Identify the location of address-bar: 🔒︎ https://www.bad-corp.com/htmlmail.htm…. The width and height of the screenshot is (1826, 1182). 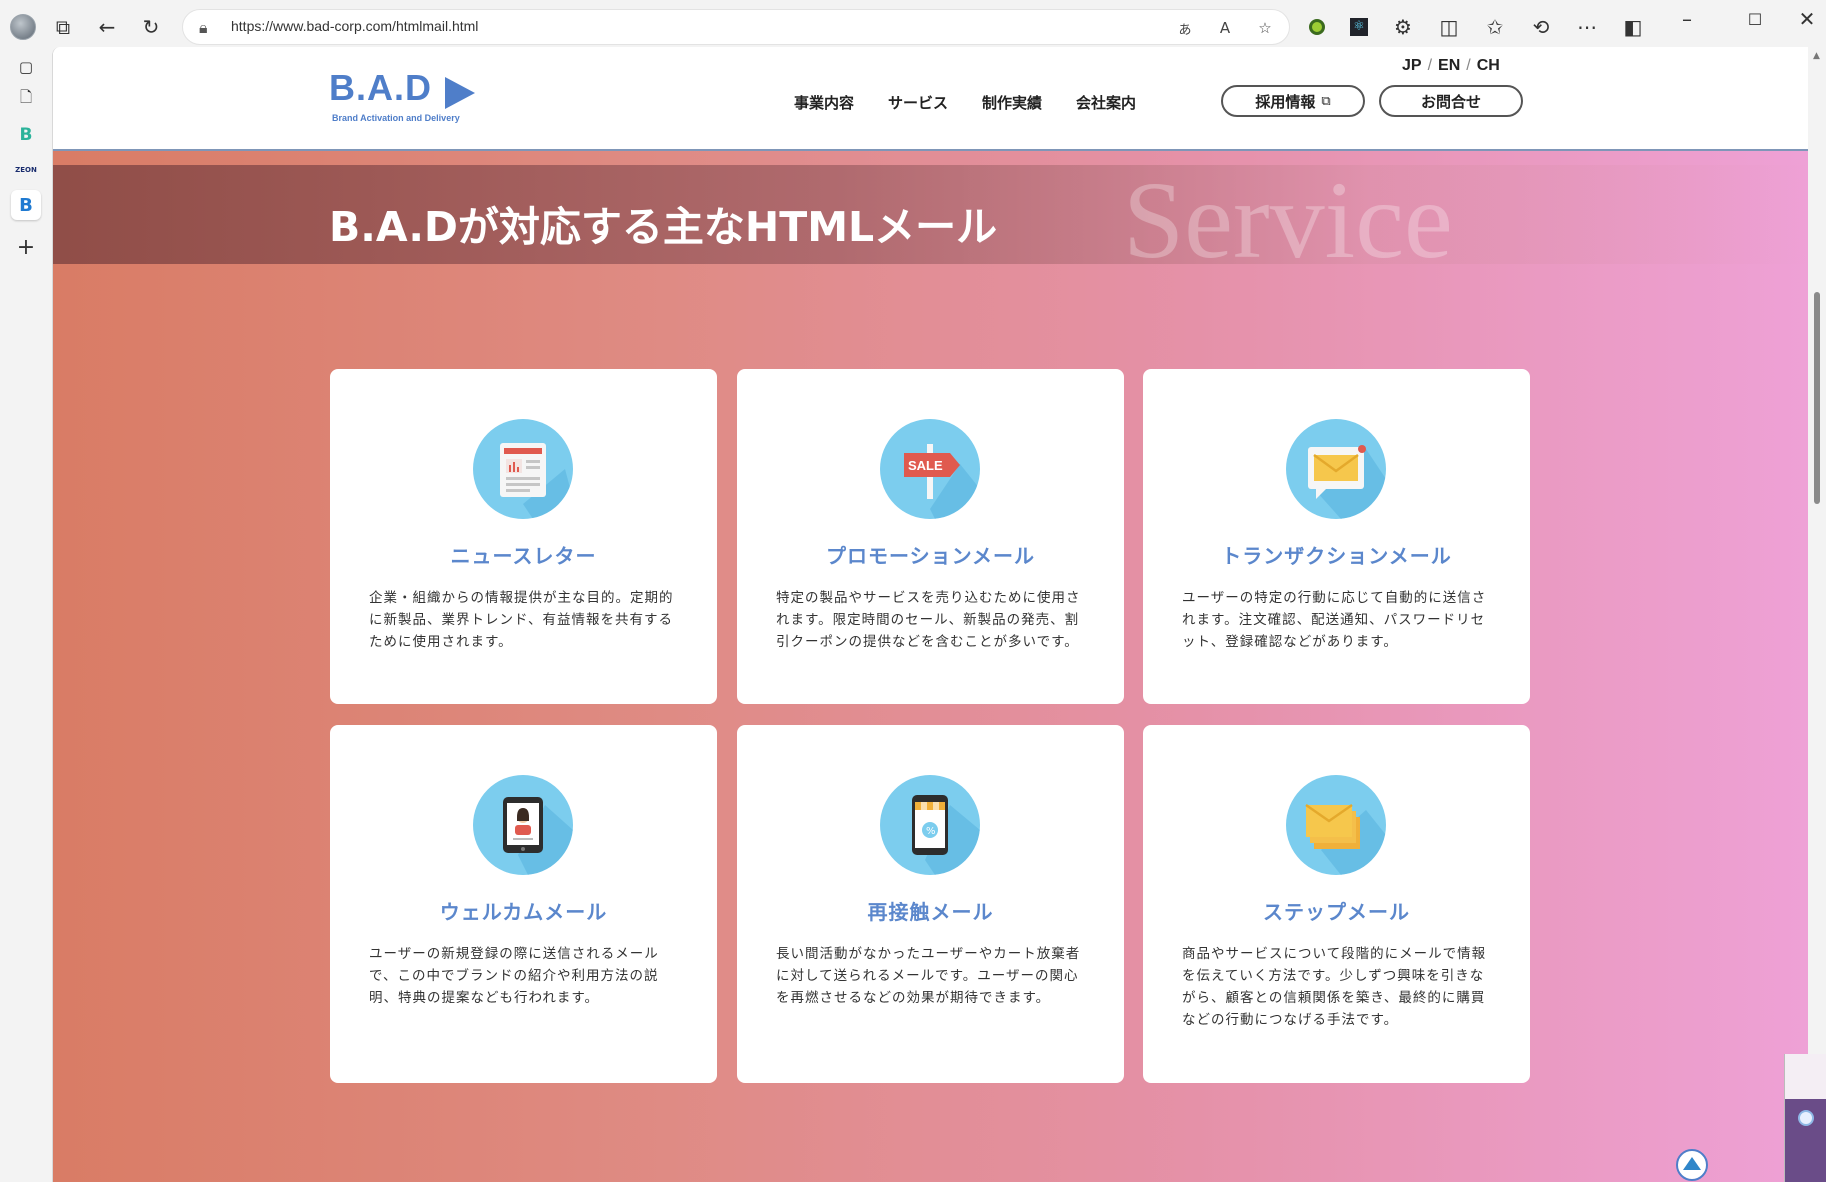
(736, 27).